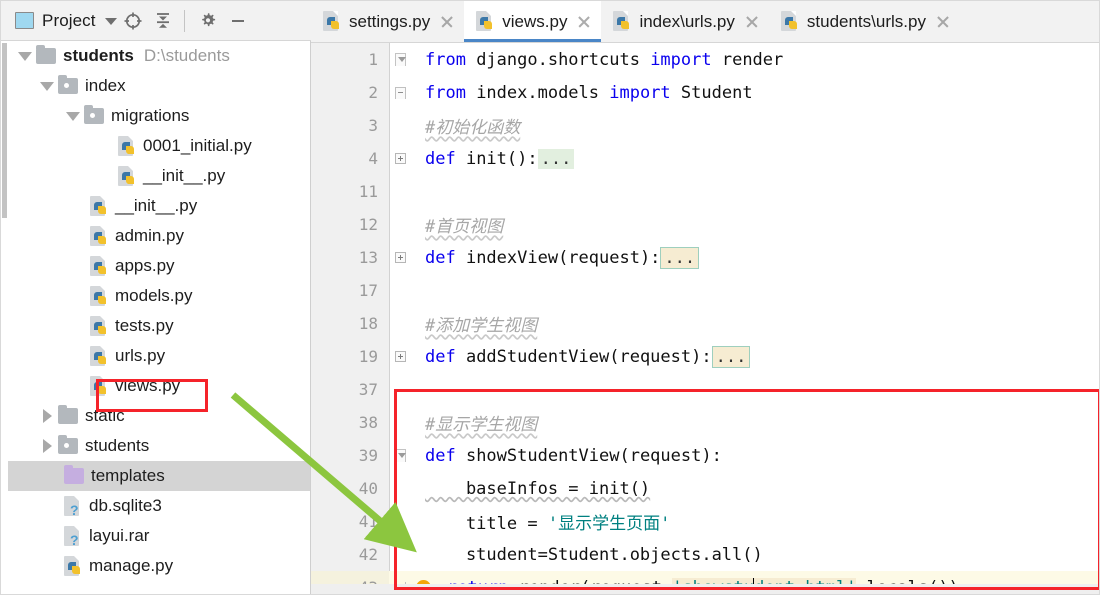  What do you see at coordinates (128, 475) in the screenshot?
I see `tree-label: templates` at bounding box center [128, 475].